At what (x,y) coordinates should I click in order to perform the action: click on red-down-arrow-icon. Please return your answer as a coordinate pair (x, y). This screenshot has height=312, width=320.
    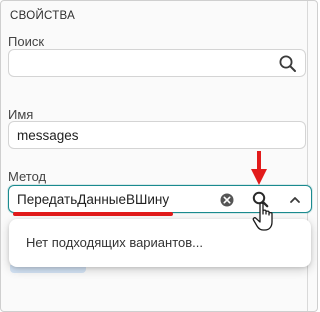
    Looking at the image, I should click on (259, 168).